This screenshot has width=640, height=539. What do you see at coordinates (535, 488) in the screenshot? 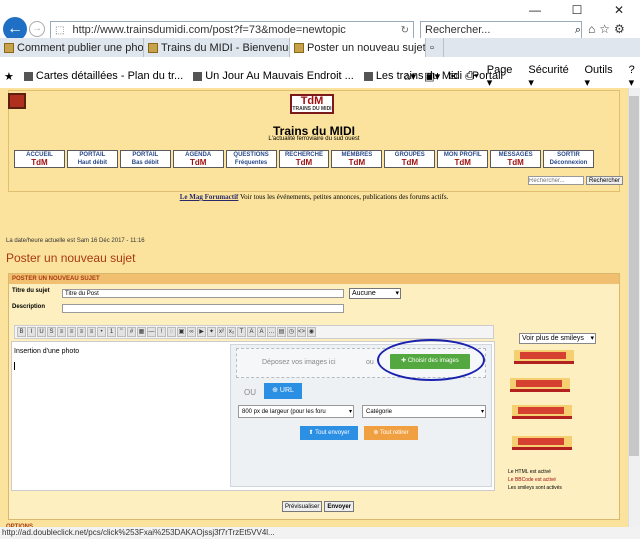
I see `smileys-status: Les smileys sont activés` at bounding box center [535, 488].